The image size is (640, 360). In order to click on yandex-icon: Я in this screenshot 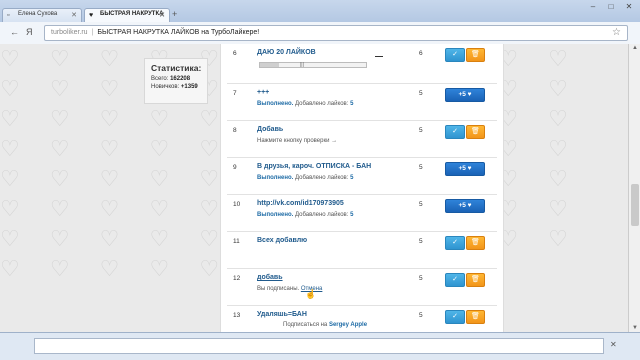, I will do `click(29, 32)`.